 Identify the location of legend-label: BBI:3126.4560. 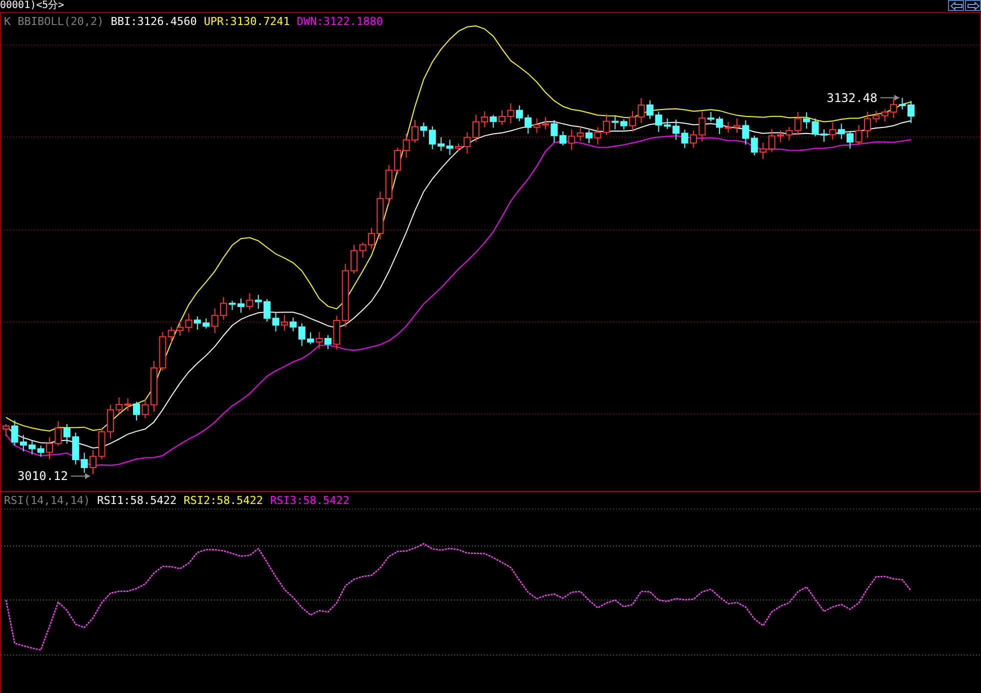
(153, 22).